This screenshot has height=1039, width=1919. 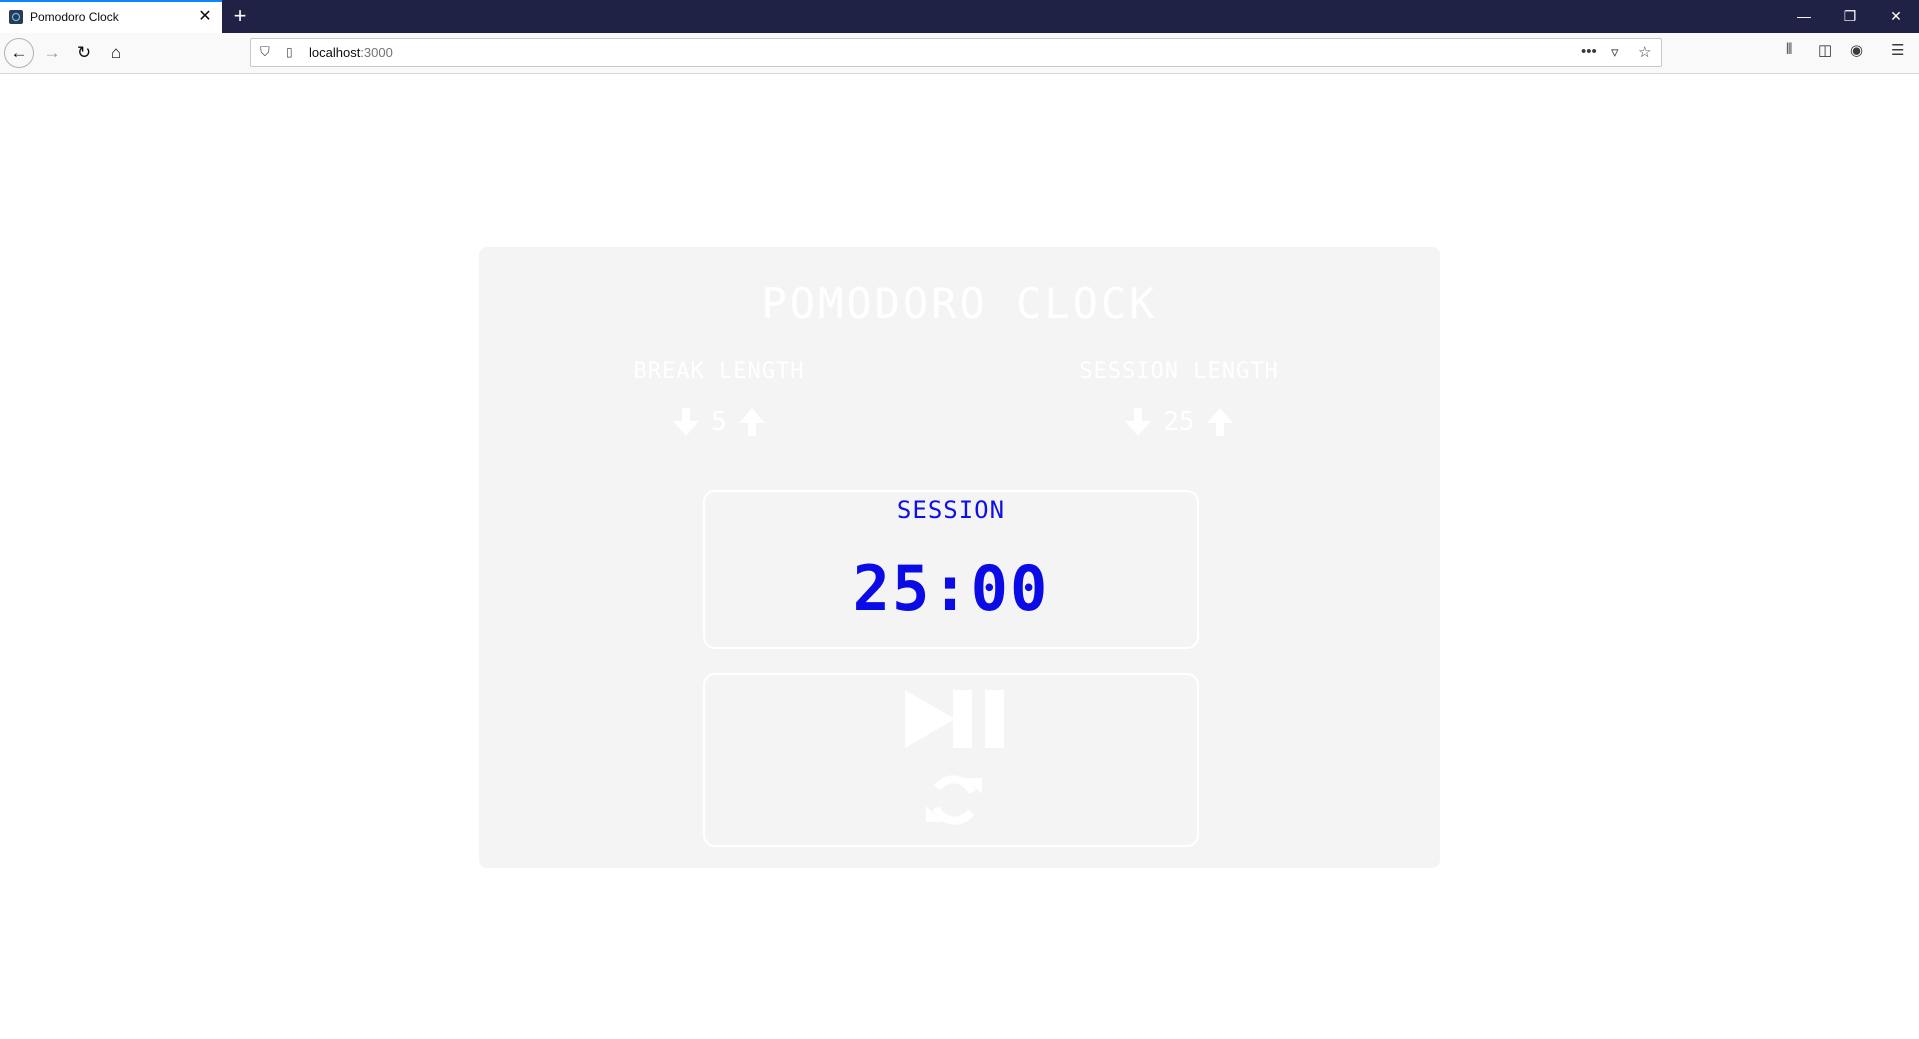 What do you see at coordinates (1897, 50) in the screenshot?
I see `menu-icon: ☰` at bounding box center [1897, 50].